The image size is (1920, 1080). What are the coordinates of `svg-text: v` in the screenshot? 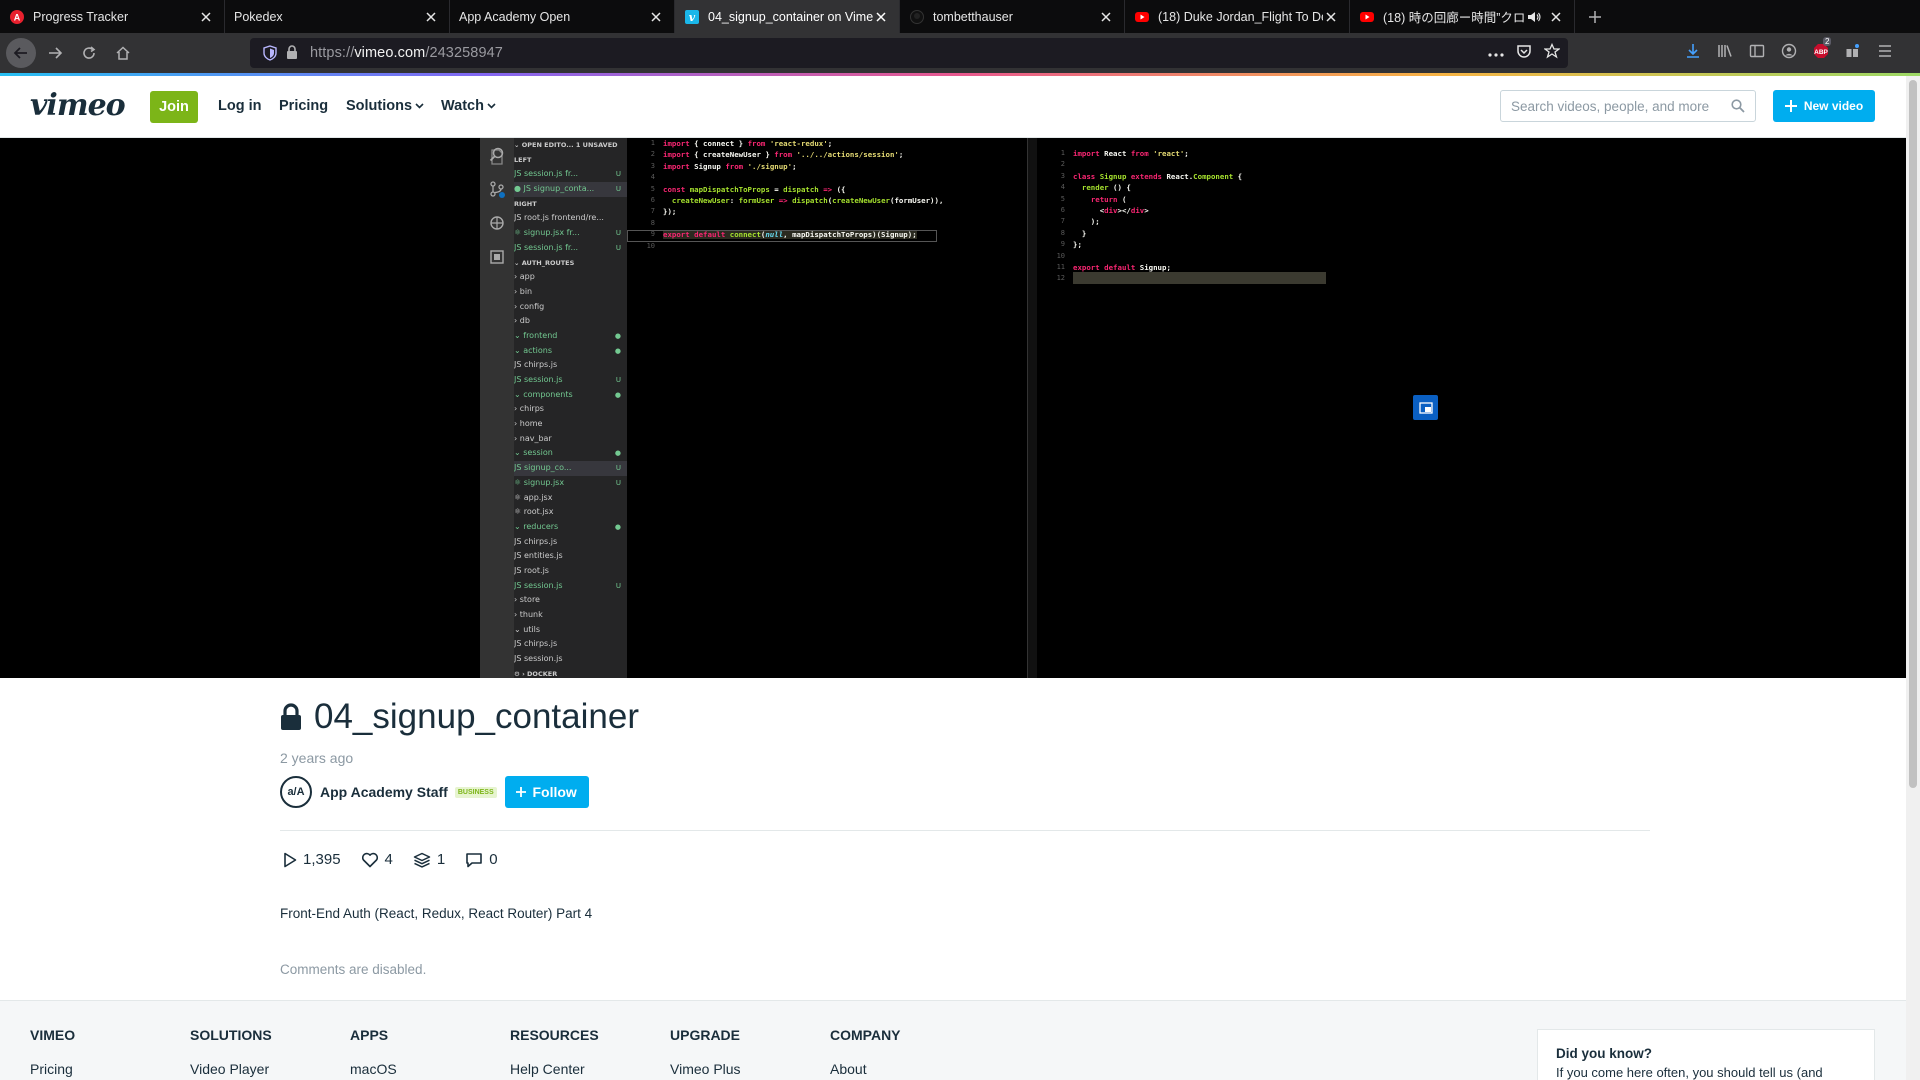 It's located at (692, 17).